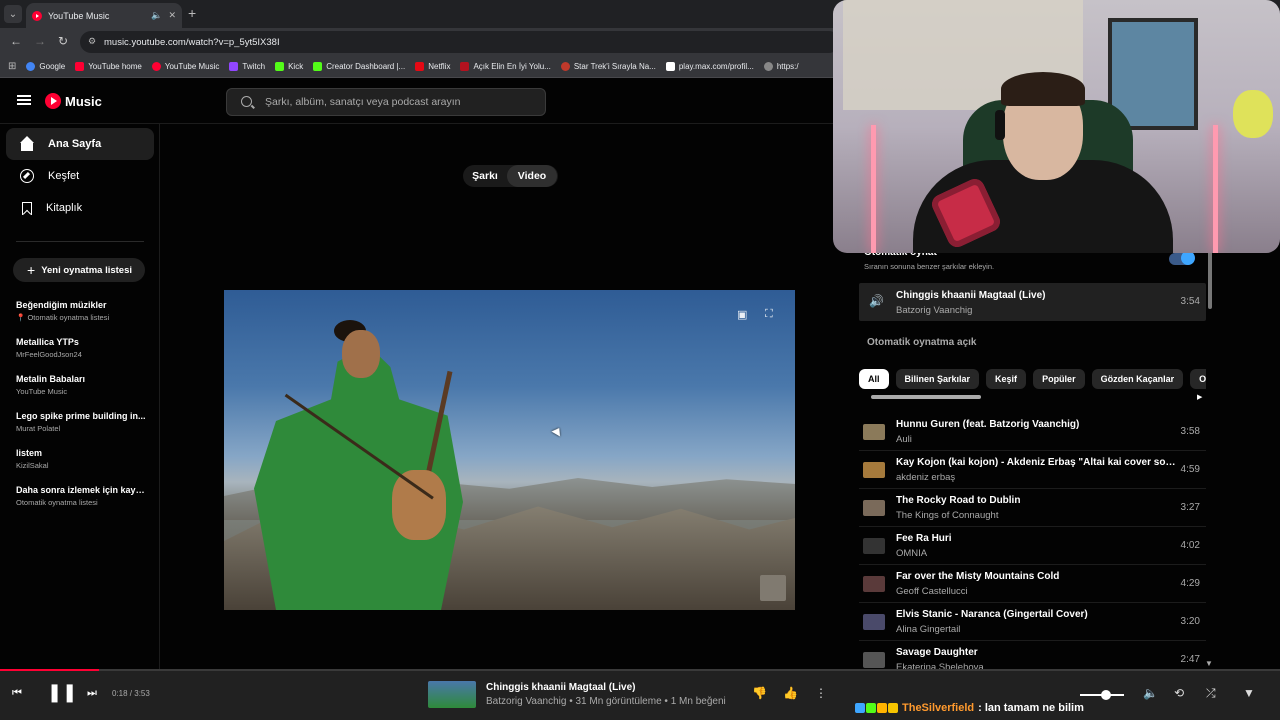 Image resolution: width=1280 pixels, height=720 pixels. Describe the element at coordinates (640, 670) in the screenshot. I see `progress-bar` at that location.